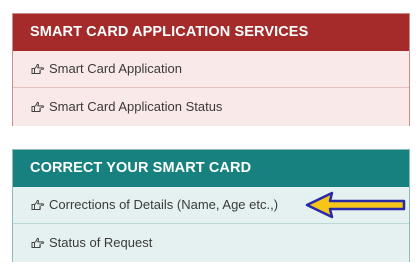 This screenshot has width=419, height=276. I want to click on list-item-label: Smart Card Application, so click(115, 68).